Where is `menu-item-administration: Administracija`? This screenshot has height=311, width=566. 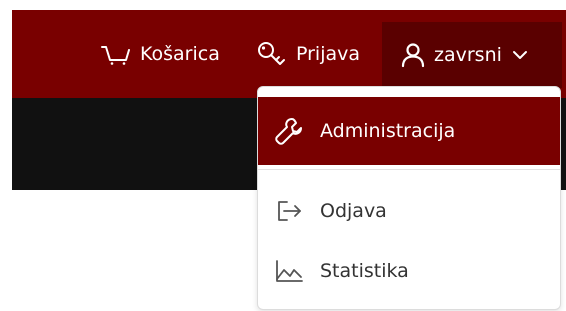
menu-item-administration: Administracija is located at coordinates (409, 131).